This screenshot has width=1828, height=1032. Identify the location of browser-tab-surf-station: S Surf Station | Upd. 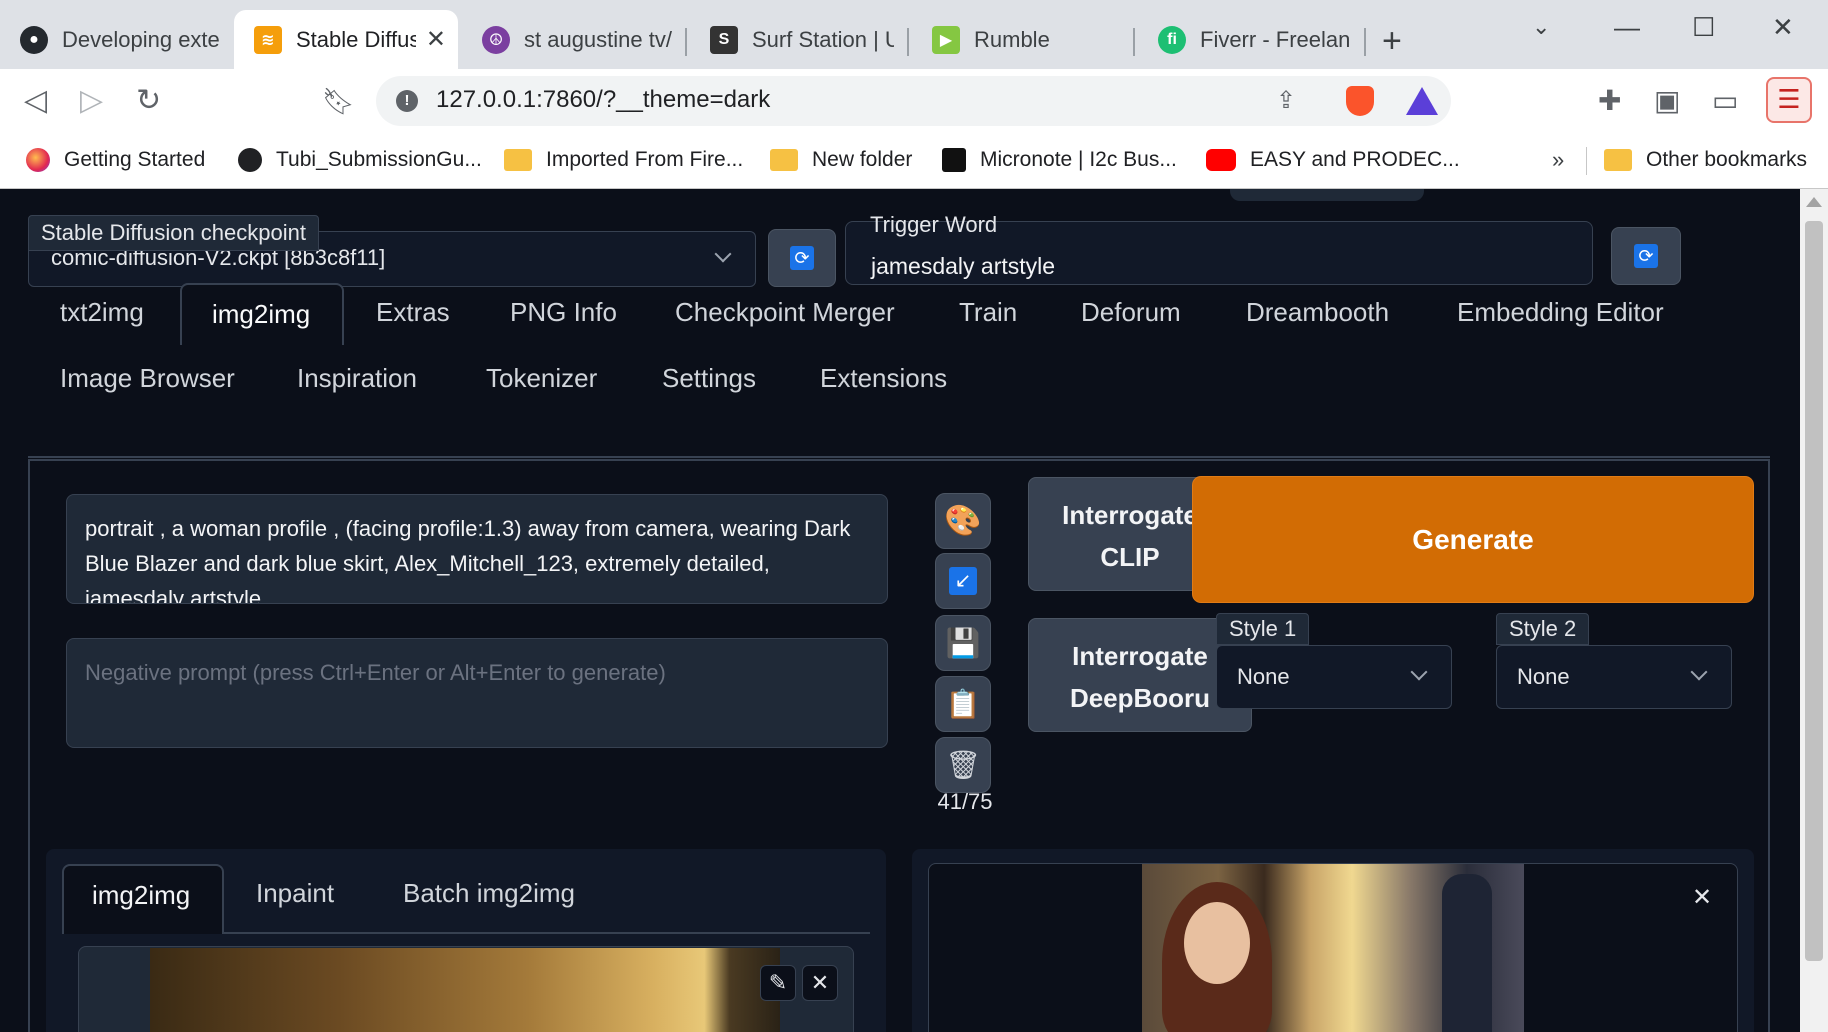
(798, 39).